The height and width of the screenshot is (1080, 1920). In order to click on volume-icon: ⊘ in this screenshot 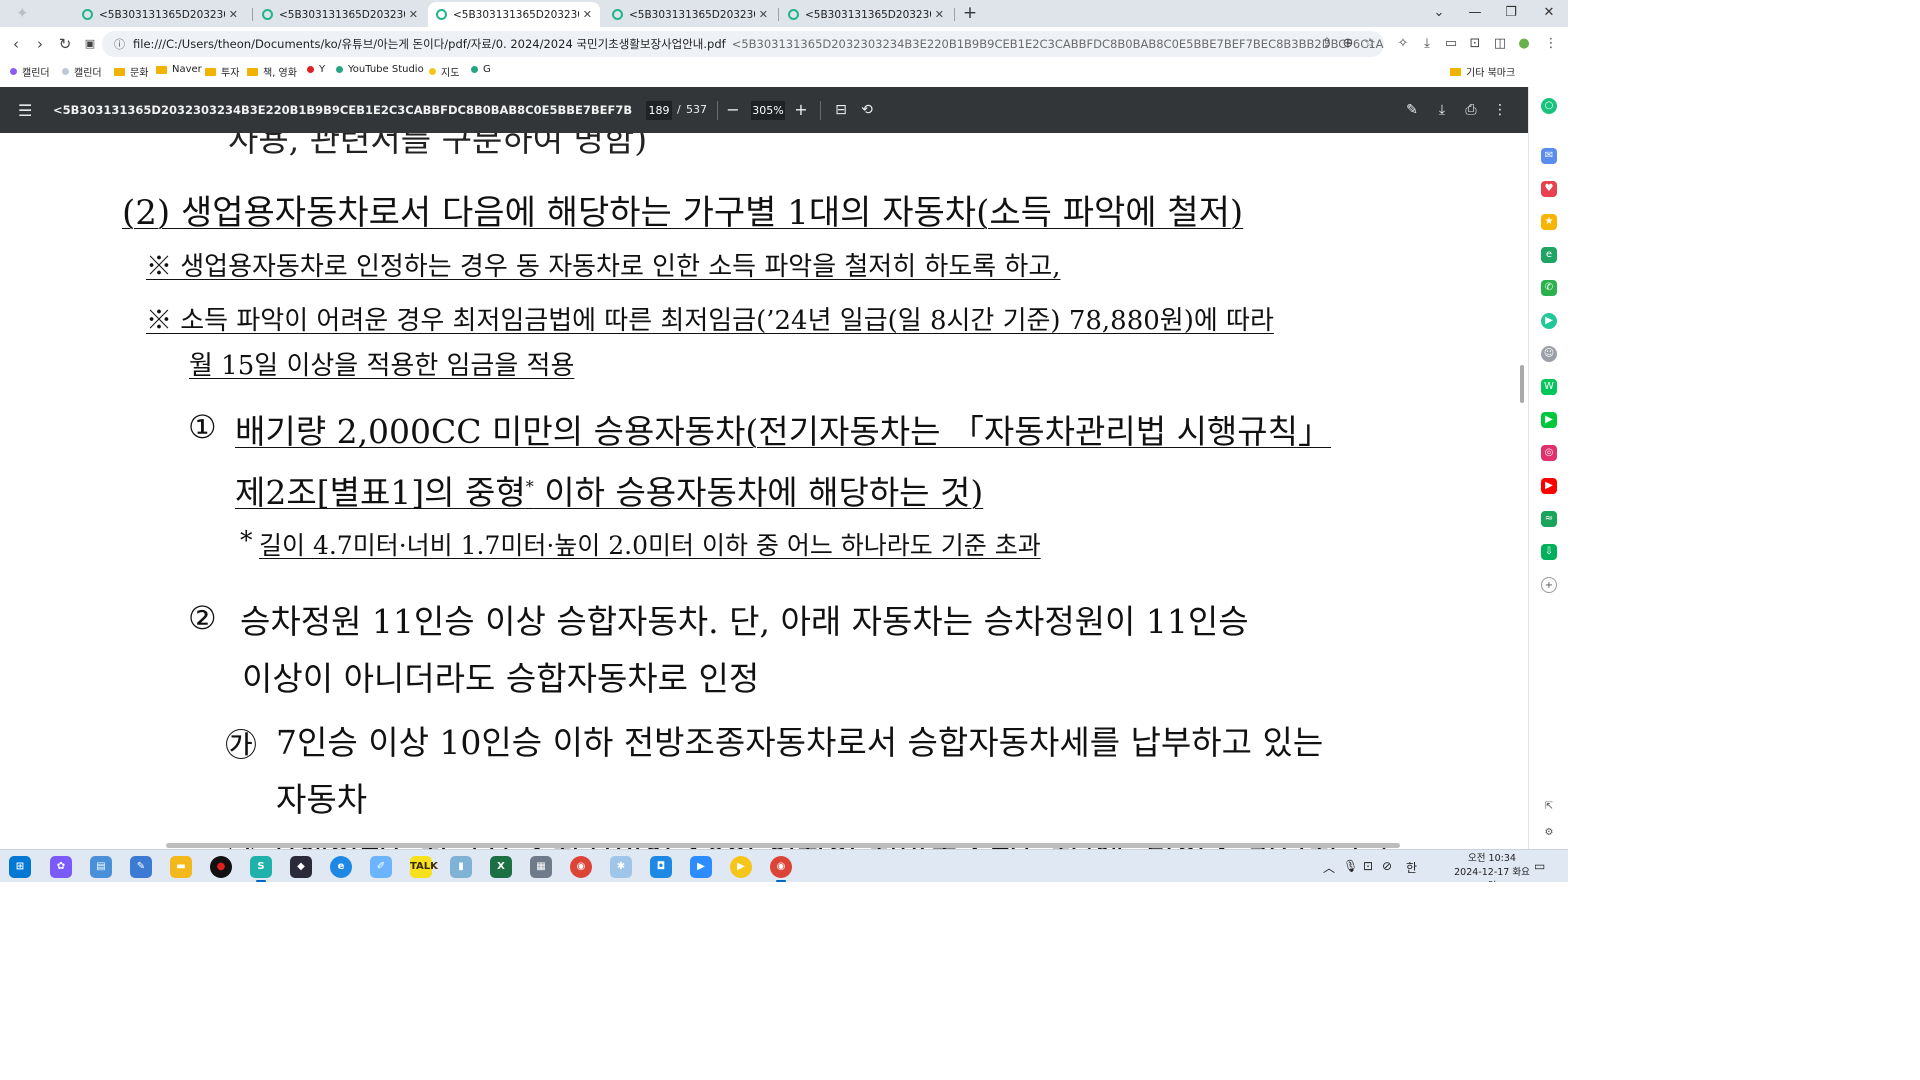, I will do `click(1387, 866)`.